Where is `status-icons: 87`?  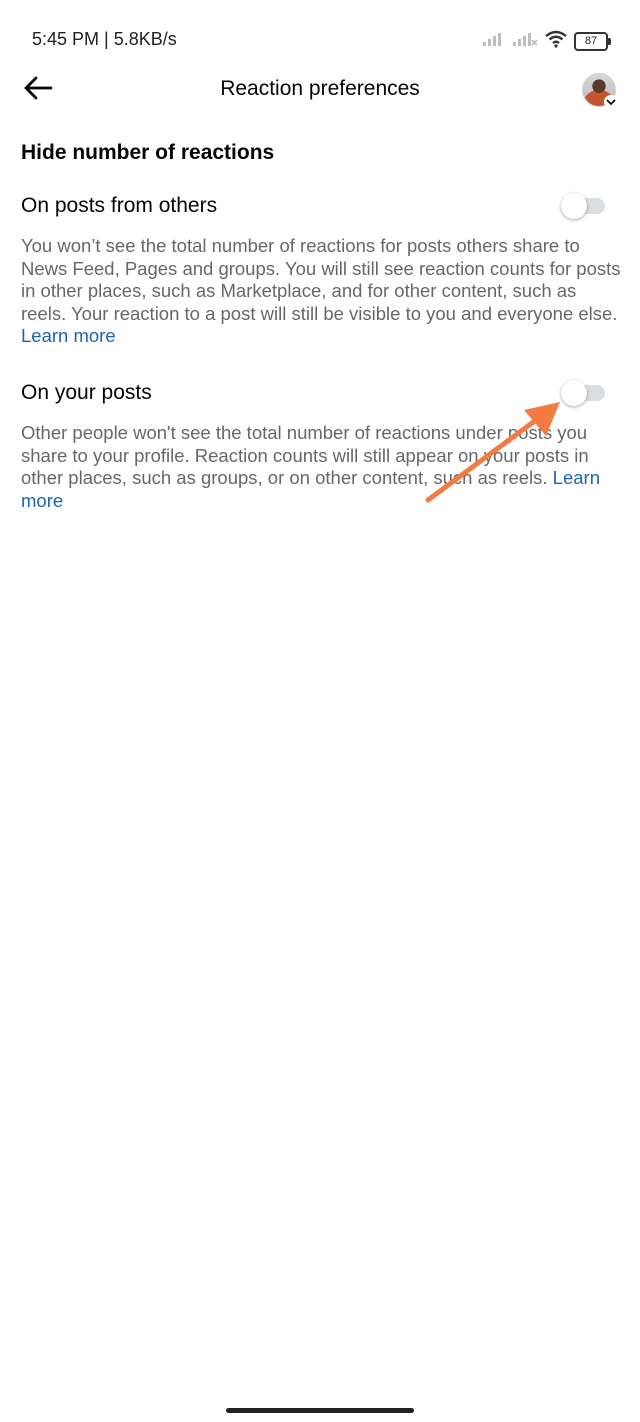 status-icons: 87 is located at coordinates (546, 41).